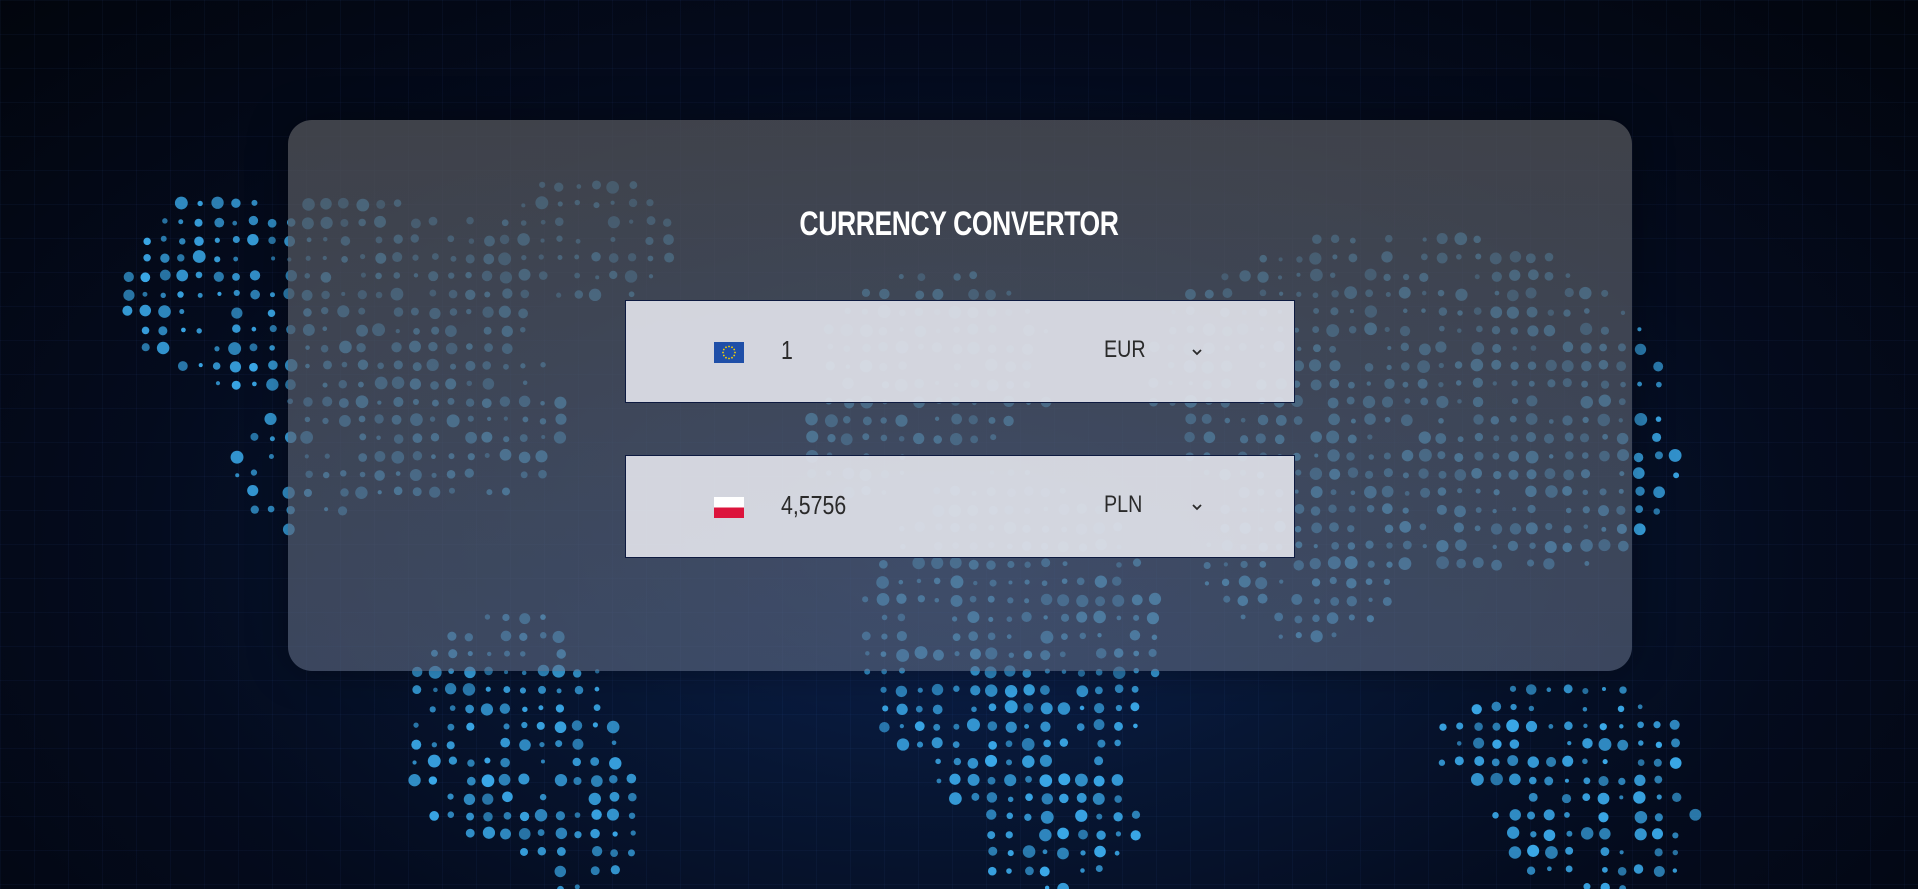 This screenshot has height=889, width=1918. I want to click on to-amount-output: 4,5756, so click(813, 505).